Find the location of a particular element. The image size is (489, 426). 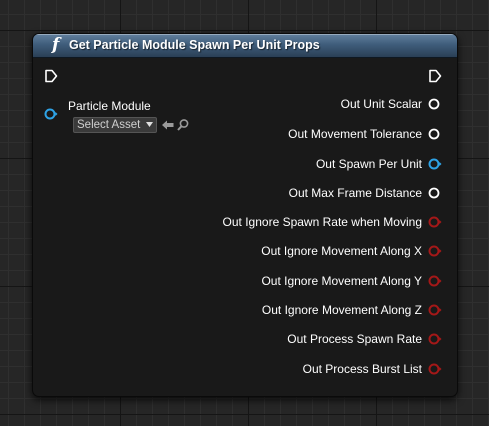

output-label-process-spawn-rate: Out Process Spawn Rate is located at coordinates (354, 339).